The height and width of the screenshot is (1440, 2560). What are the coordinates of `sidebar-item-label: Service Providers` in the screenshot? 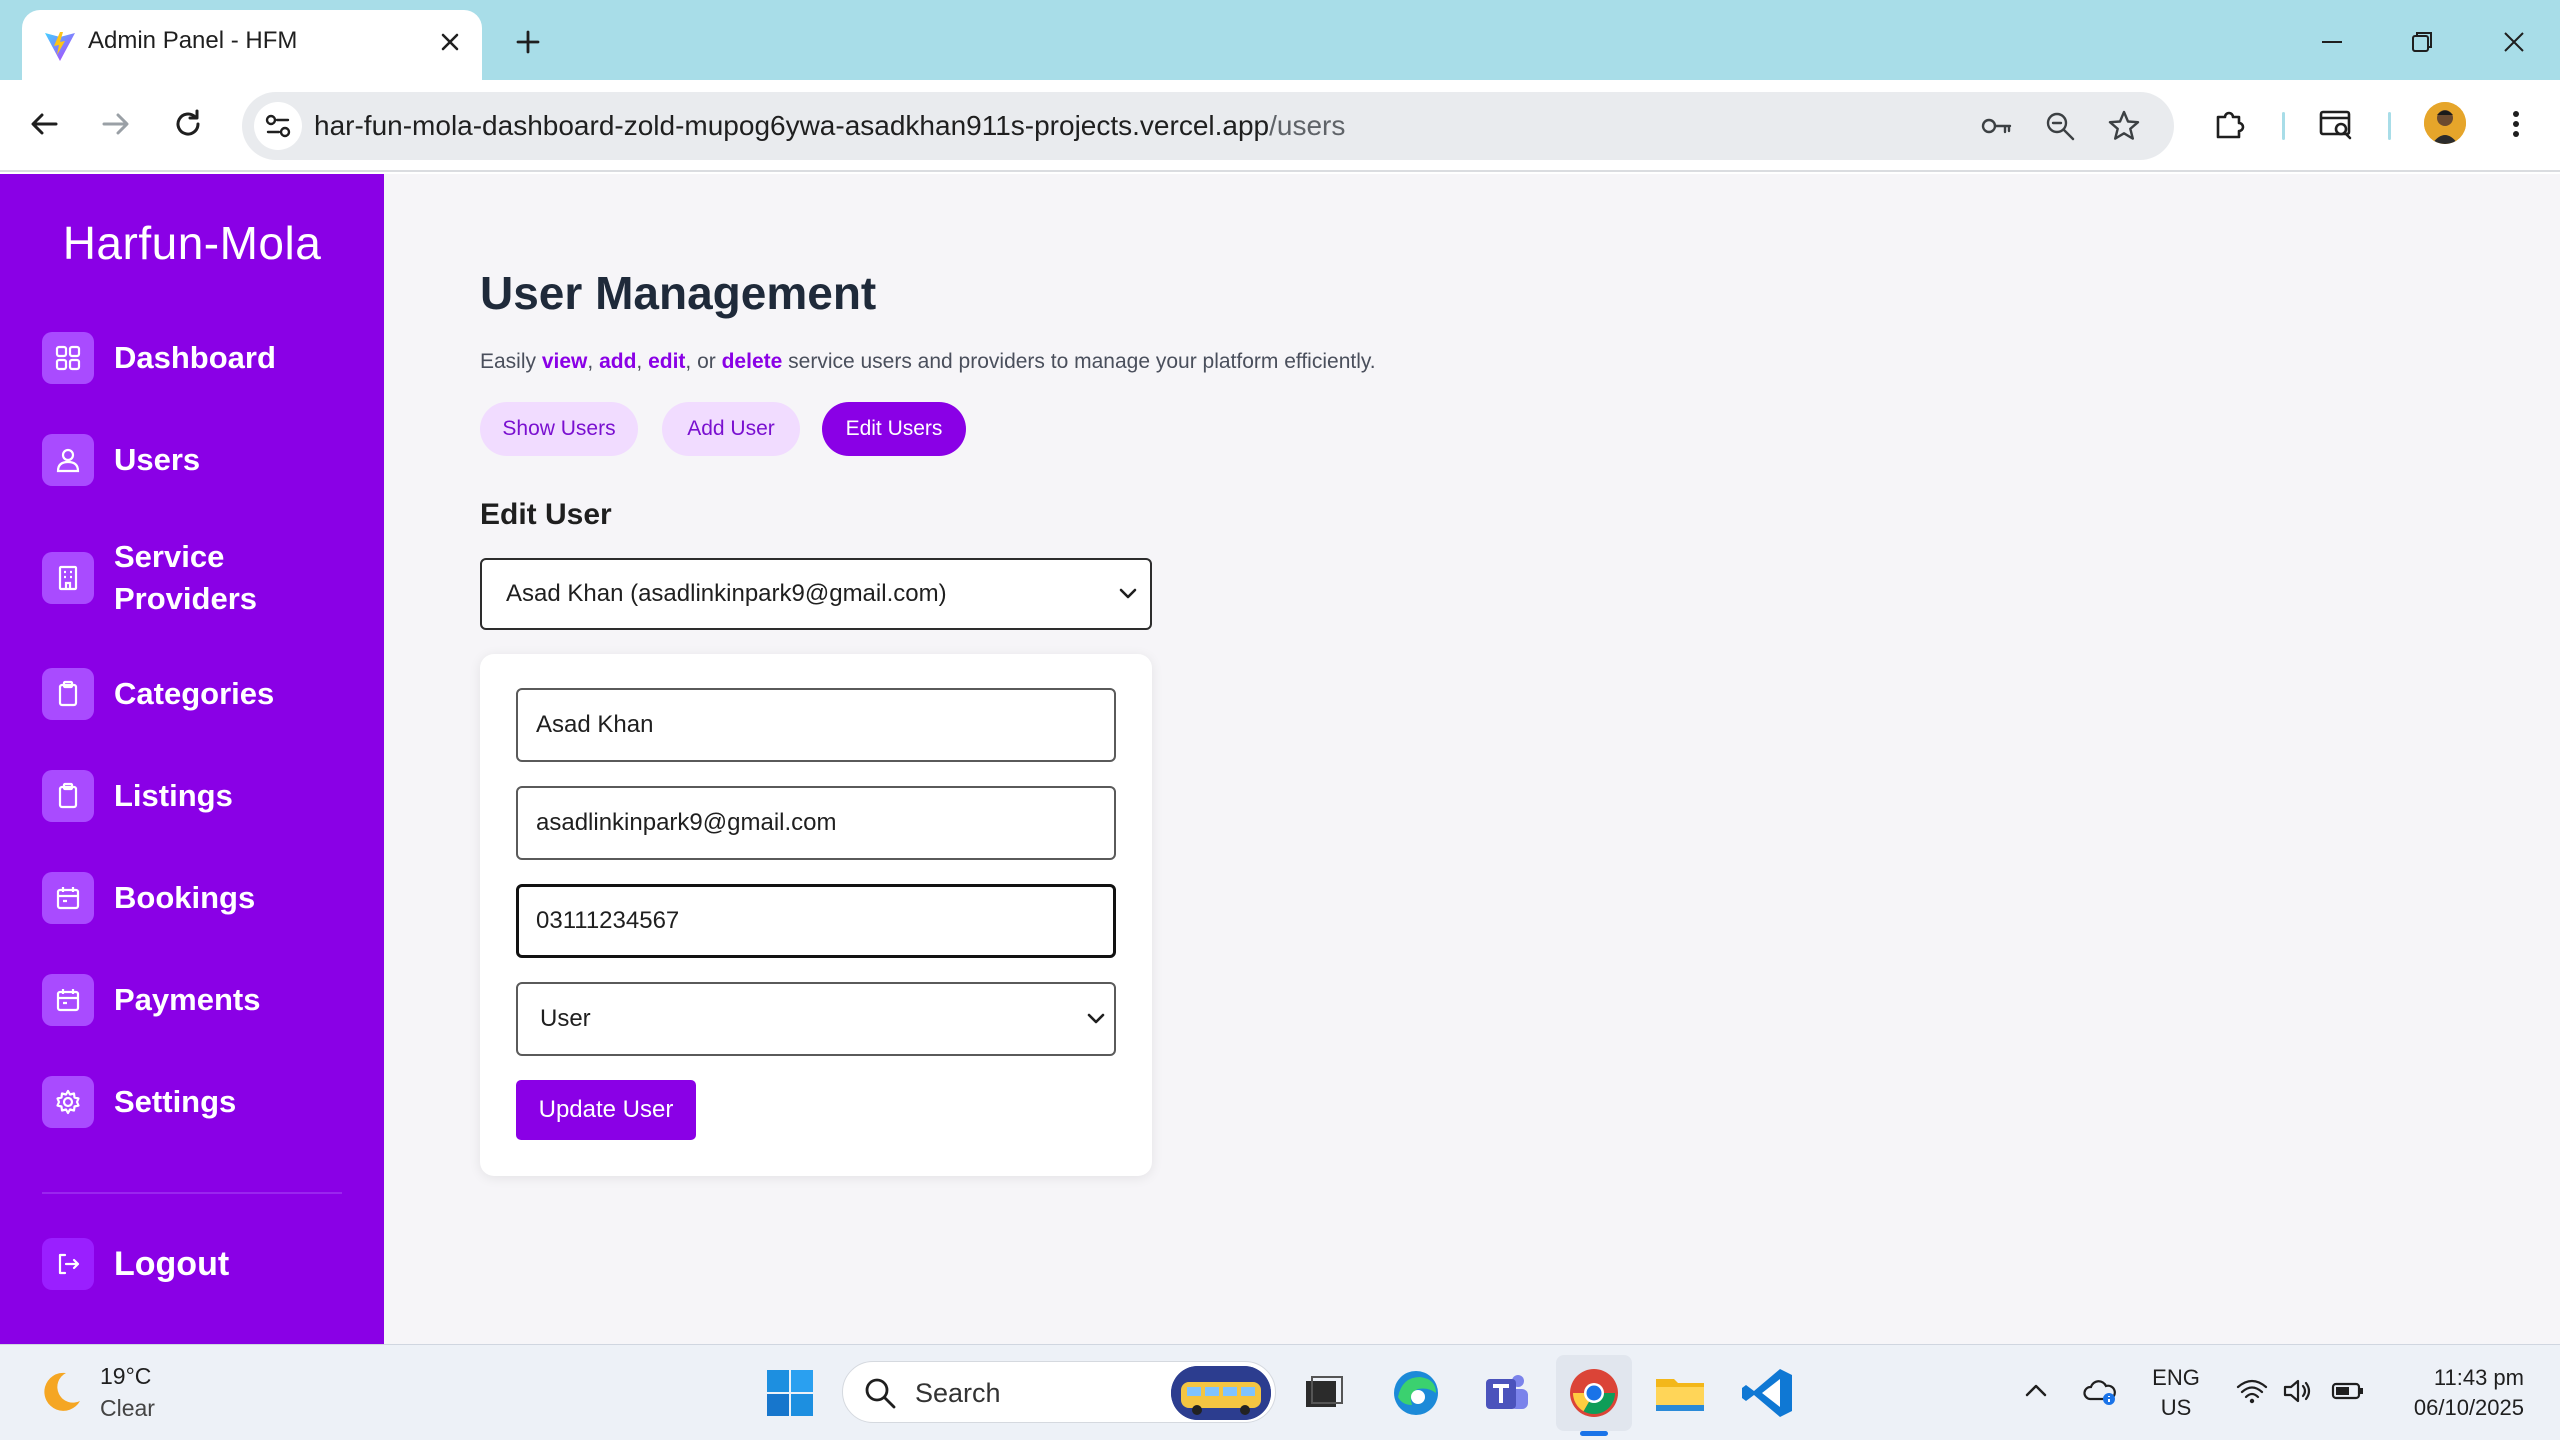 It's located at (186, 577).